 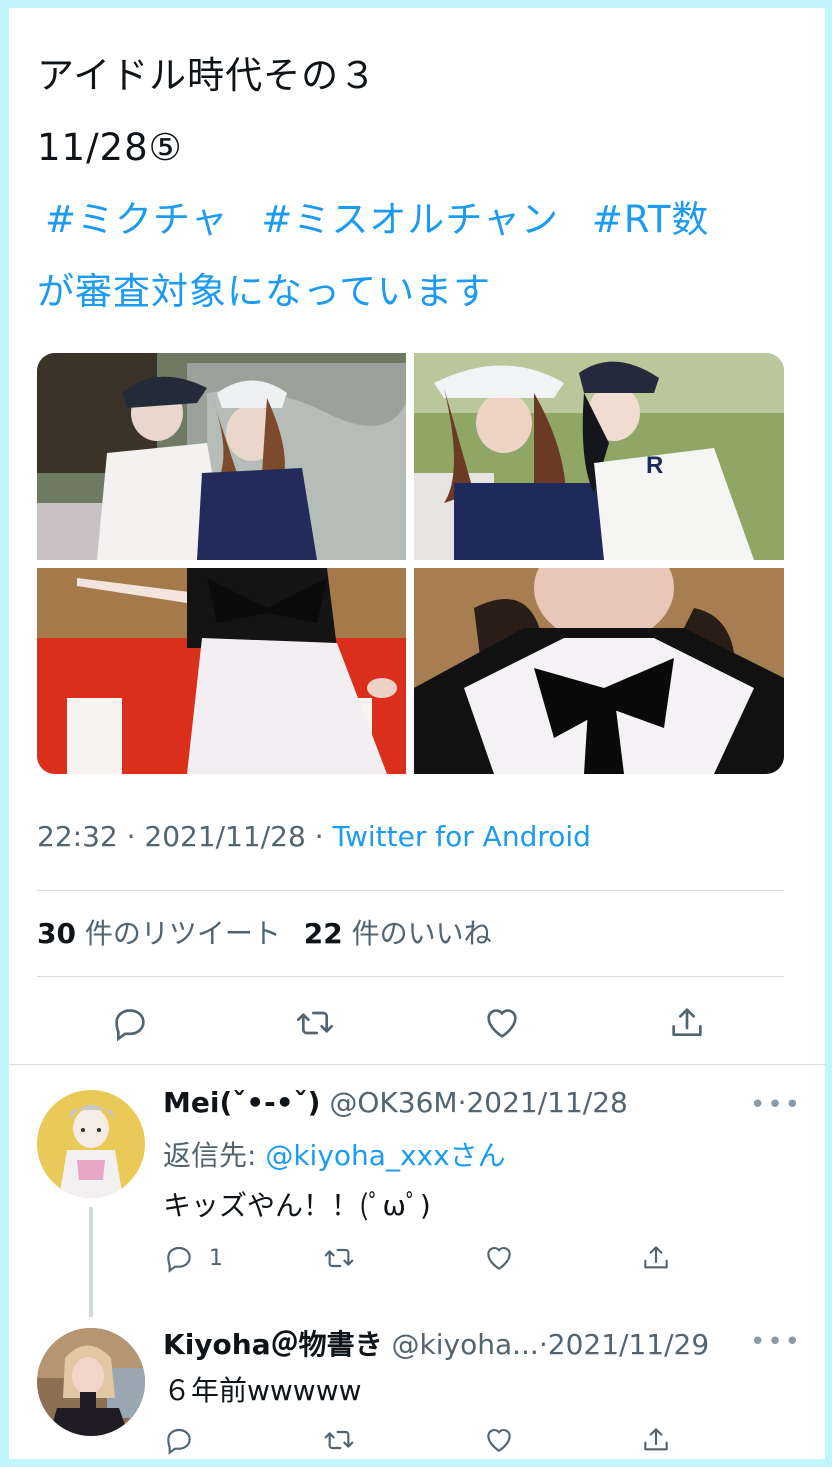 What do you see at coordinates (216, 1258) in the screenshot?
I see `reply-count: 1` at bounding box center [216, 1258].